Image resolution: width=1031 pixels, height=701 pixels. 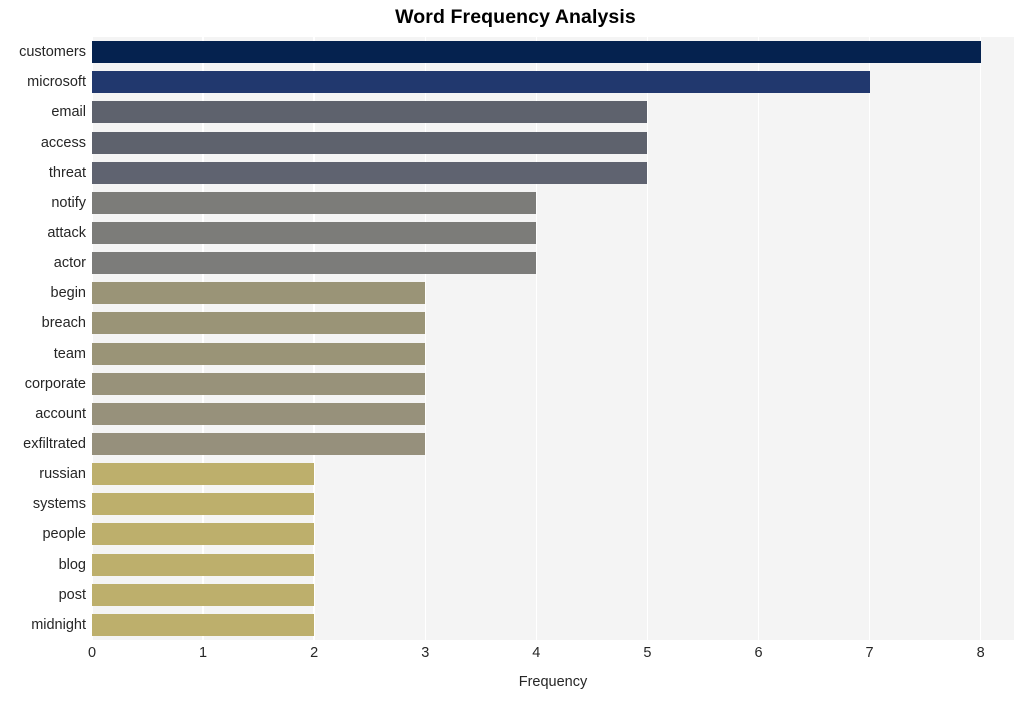 I want to click on bar-systems, so click(x=203, y=504).